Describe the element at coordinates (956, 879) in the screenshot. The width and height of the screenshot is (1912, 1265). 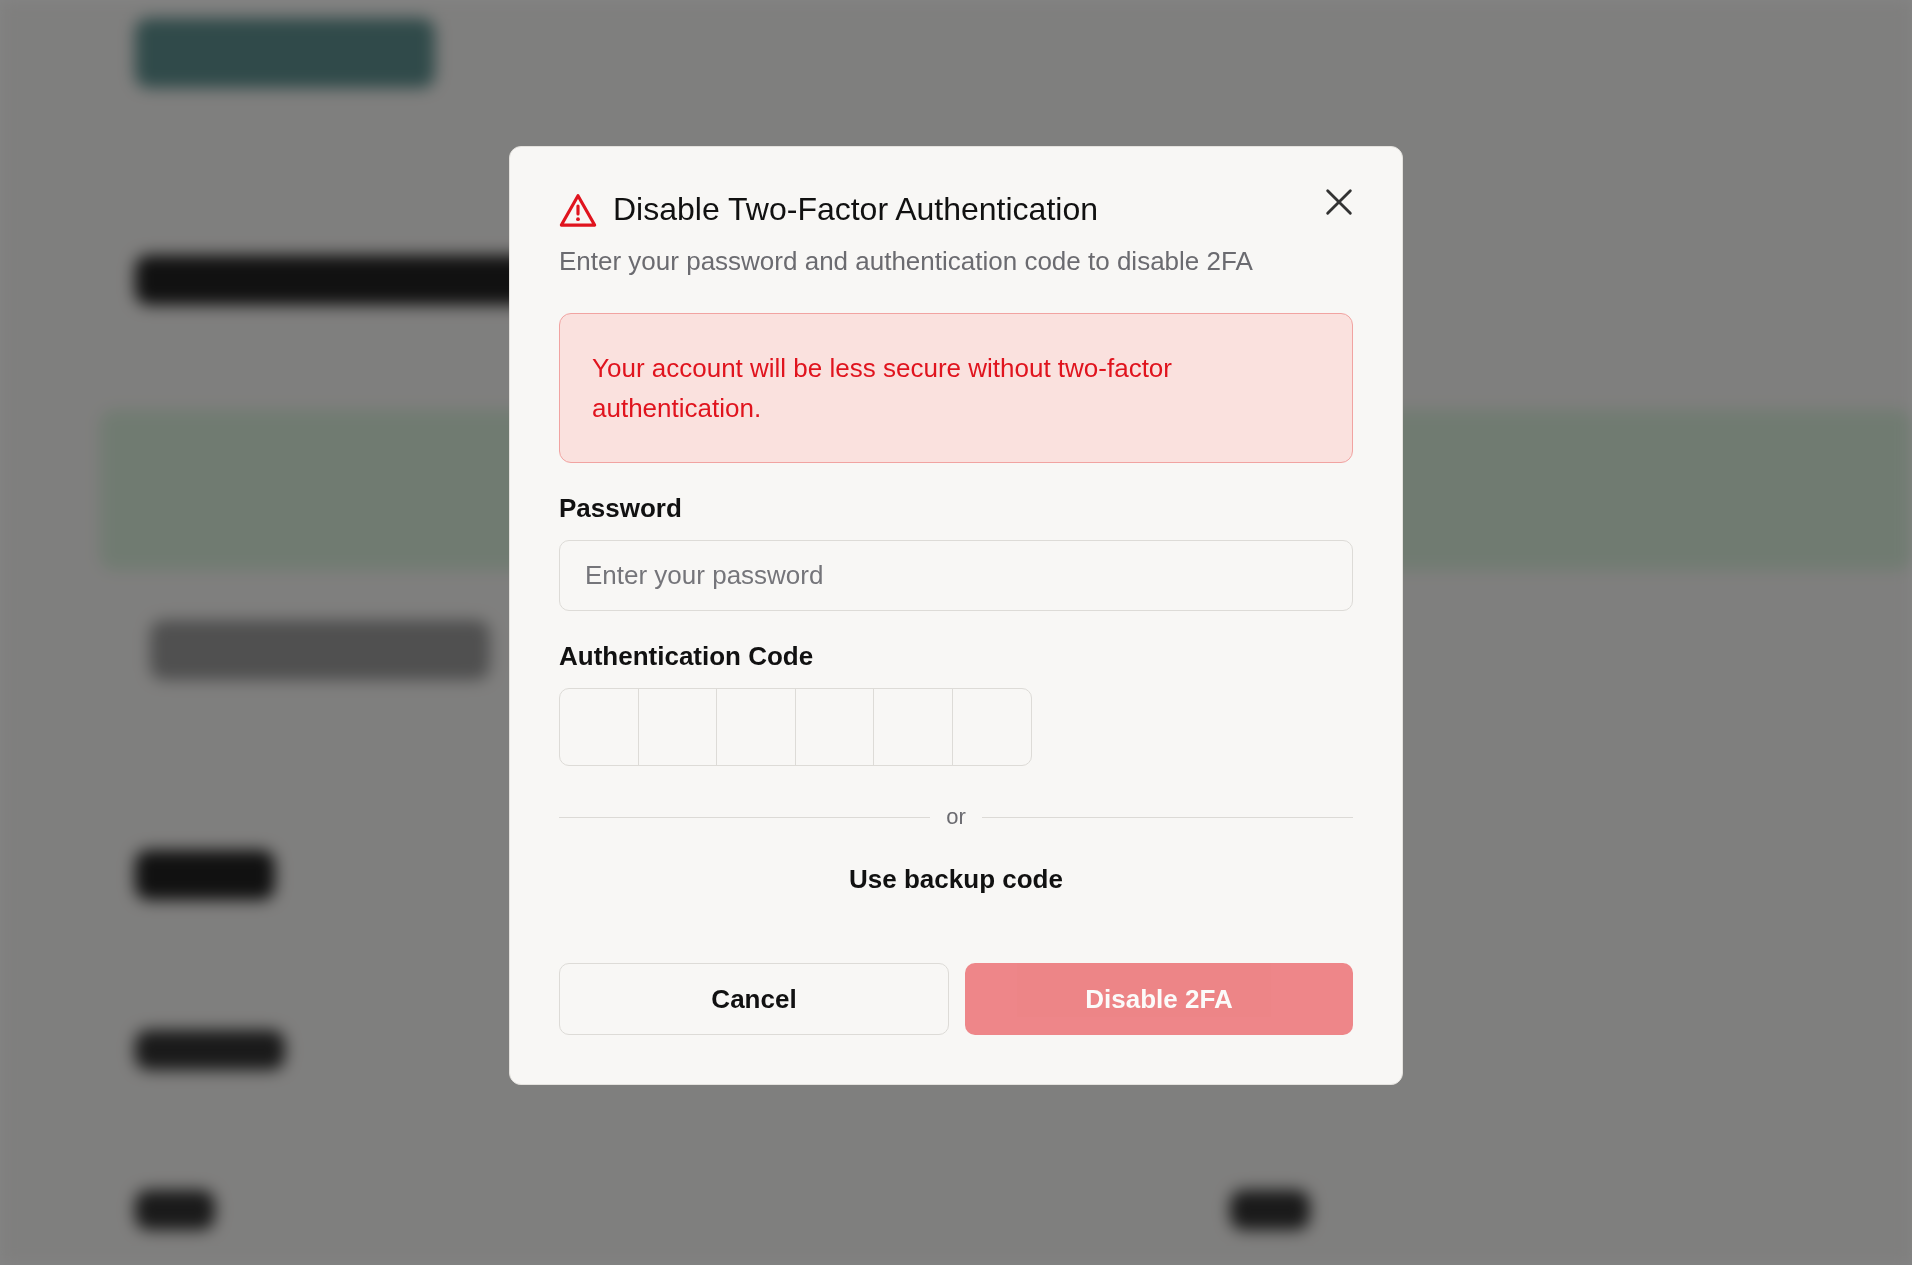
I see `backup-code-link: Use backup code` at that location.